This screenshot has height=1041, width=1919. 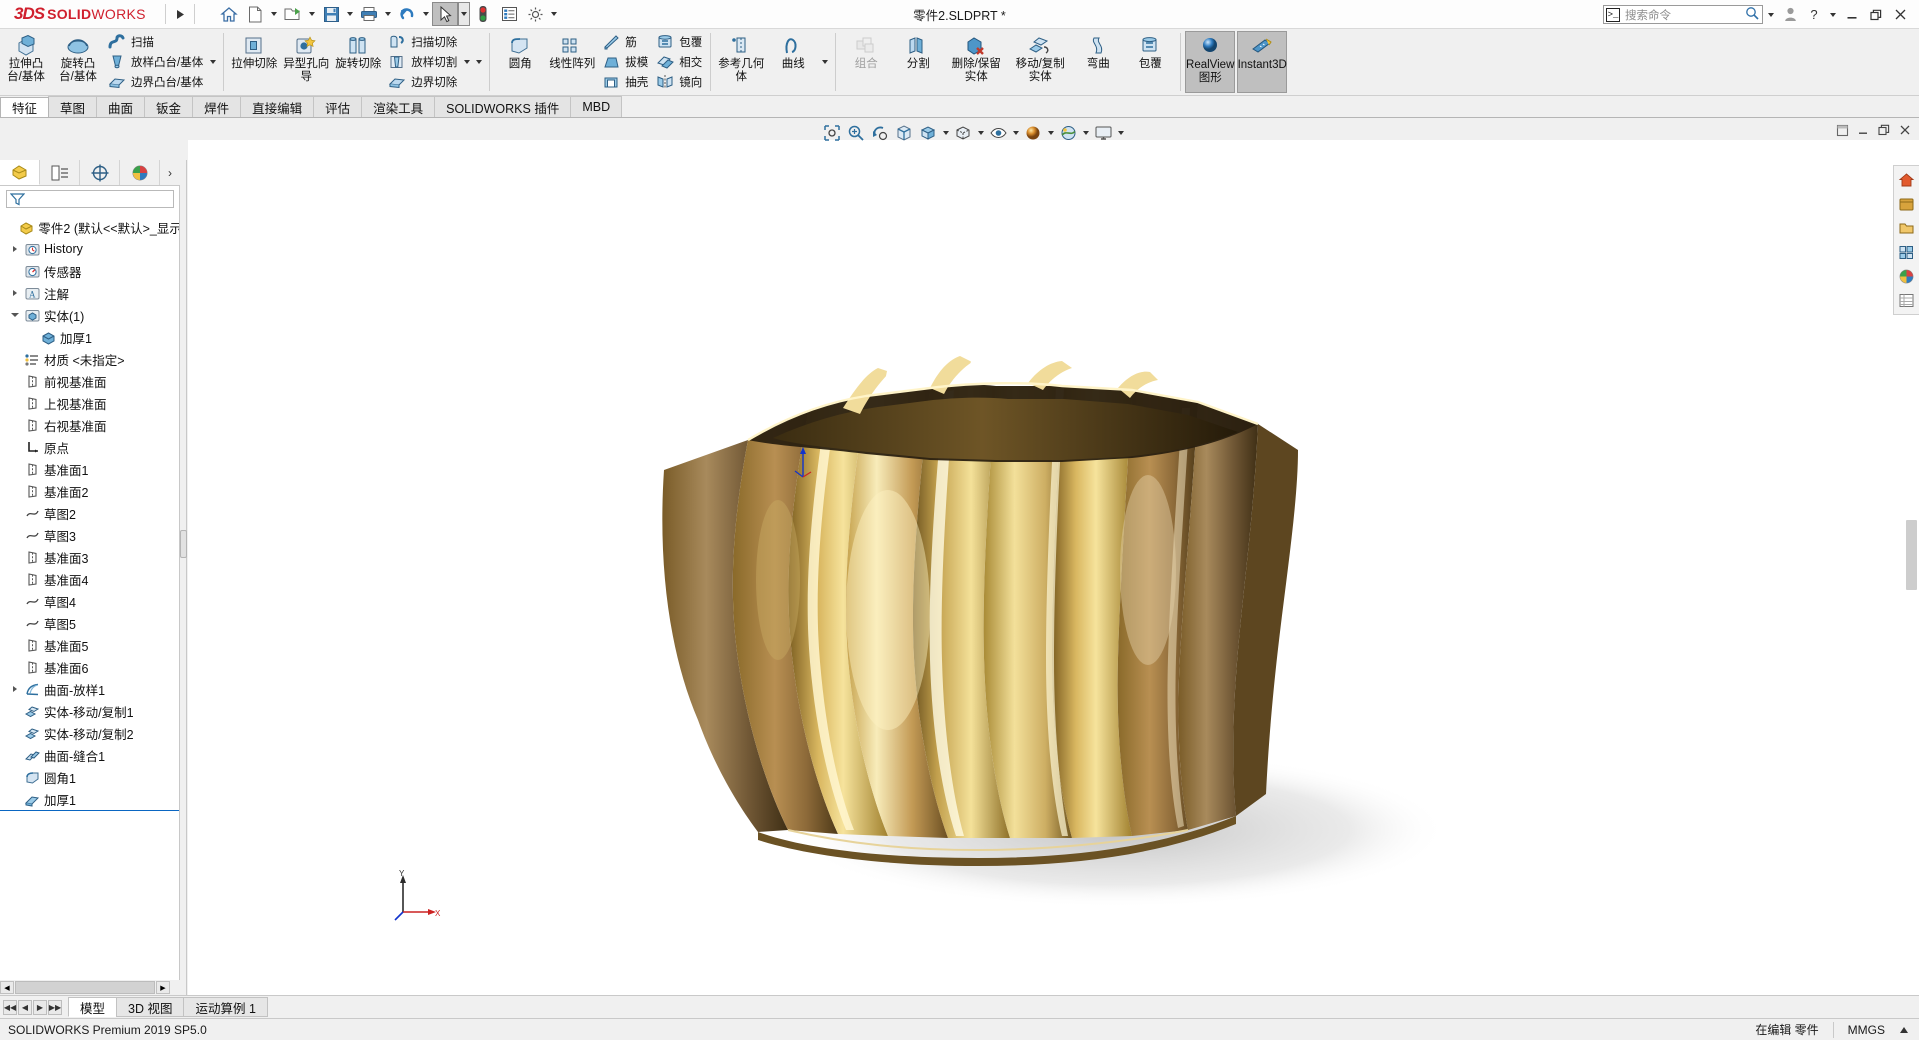 What do you see at coordinates (89, 667) in the screenshot?
I see `tree-plane6: 基准面6` at bounding box center [89, 667].